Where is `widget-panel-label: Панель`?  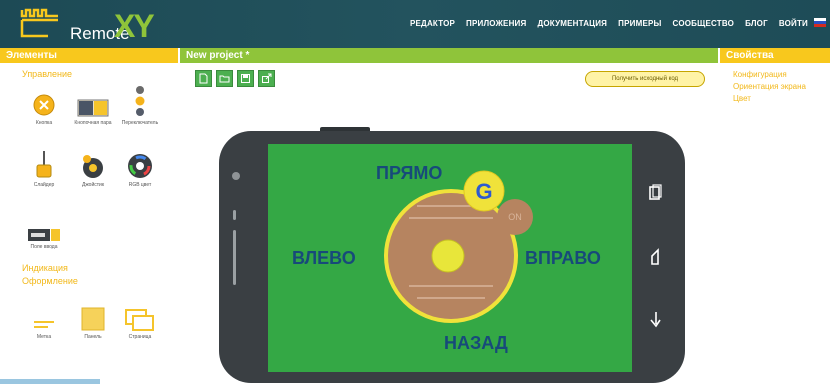
widget-panel-label: Панель is located at coordinates (93, 337).